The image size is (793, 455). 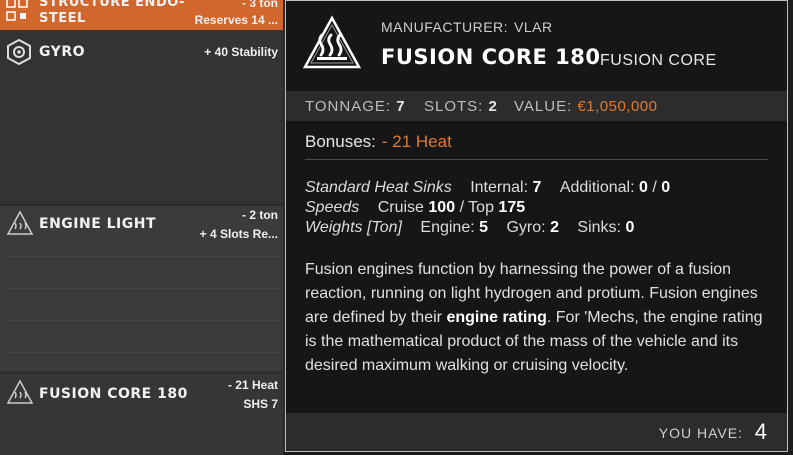 What do you see at coordinates (700, 433) in the screenshot?
I see `you-have-label: YOU HAVE:` at bounding box center [700, 433].